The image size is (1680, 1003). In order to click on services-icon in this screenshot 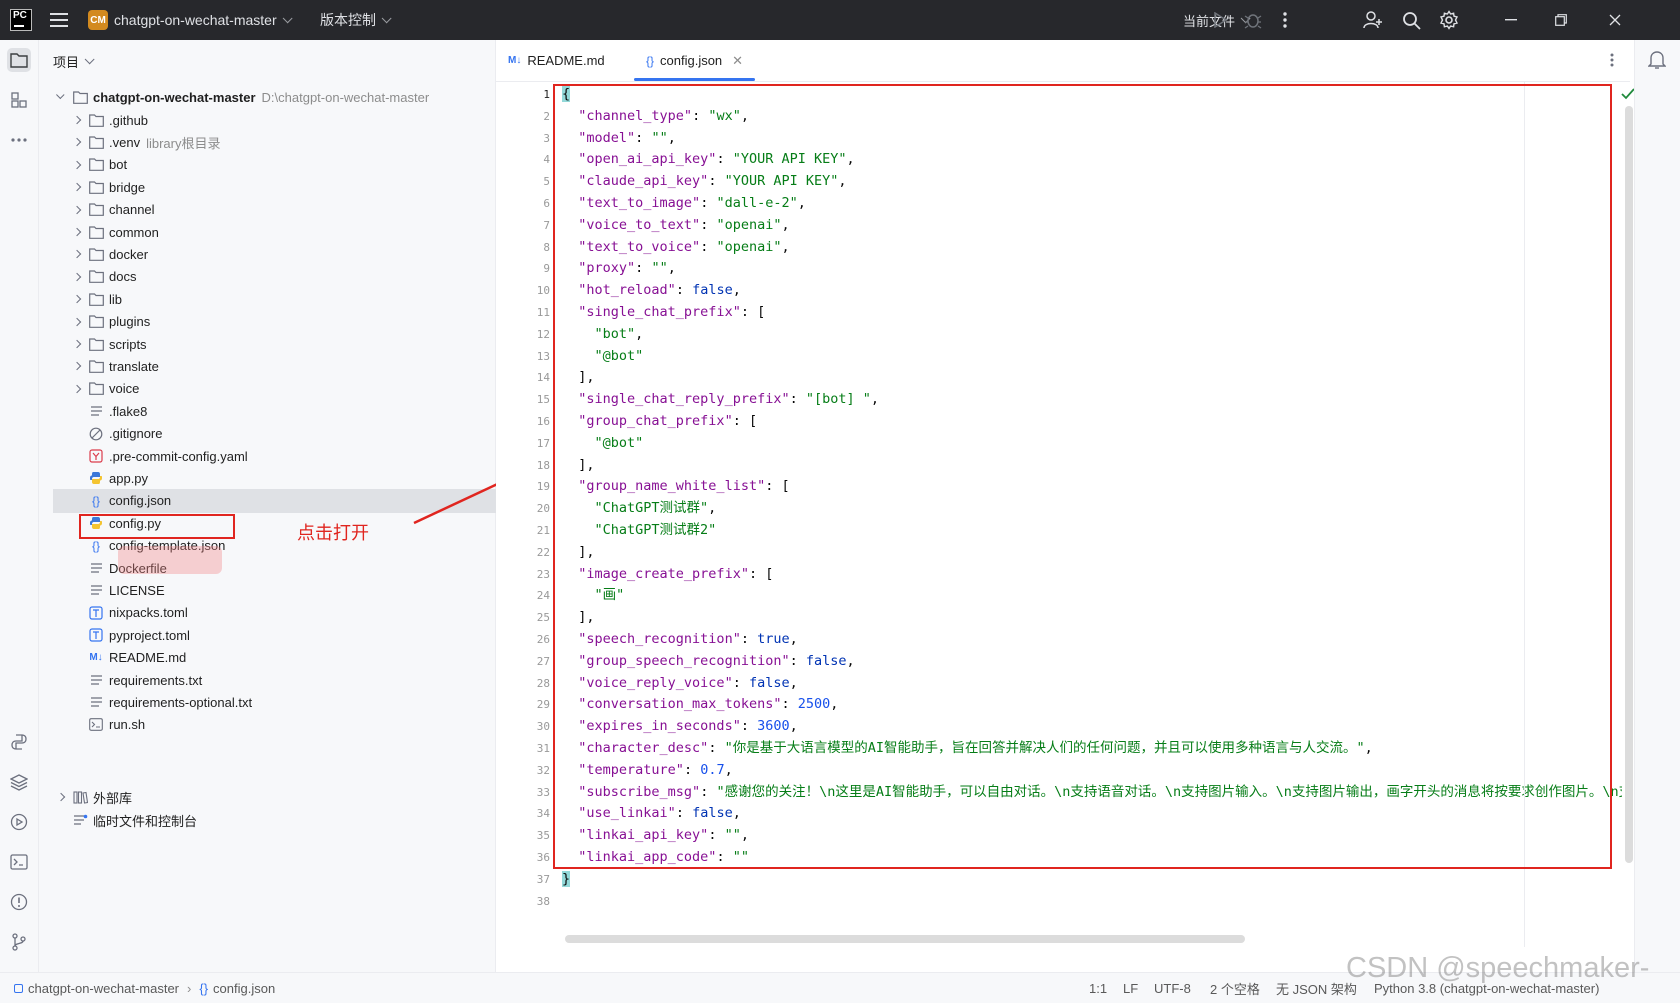, I will do `click(19, 822)`.